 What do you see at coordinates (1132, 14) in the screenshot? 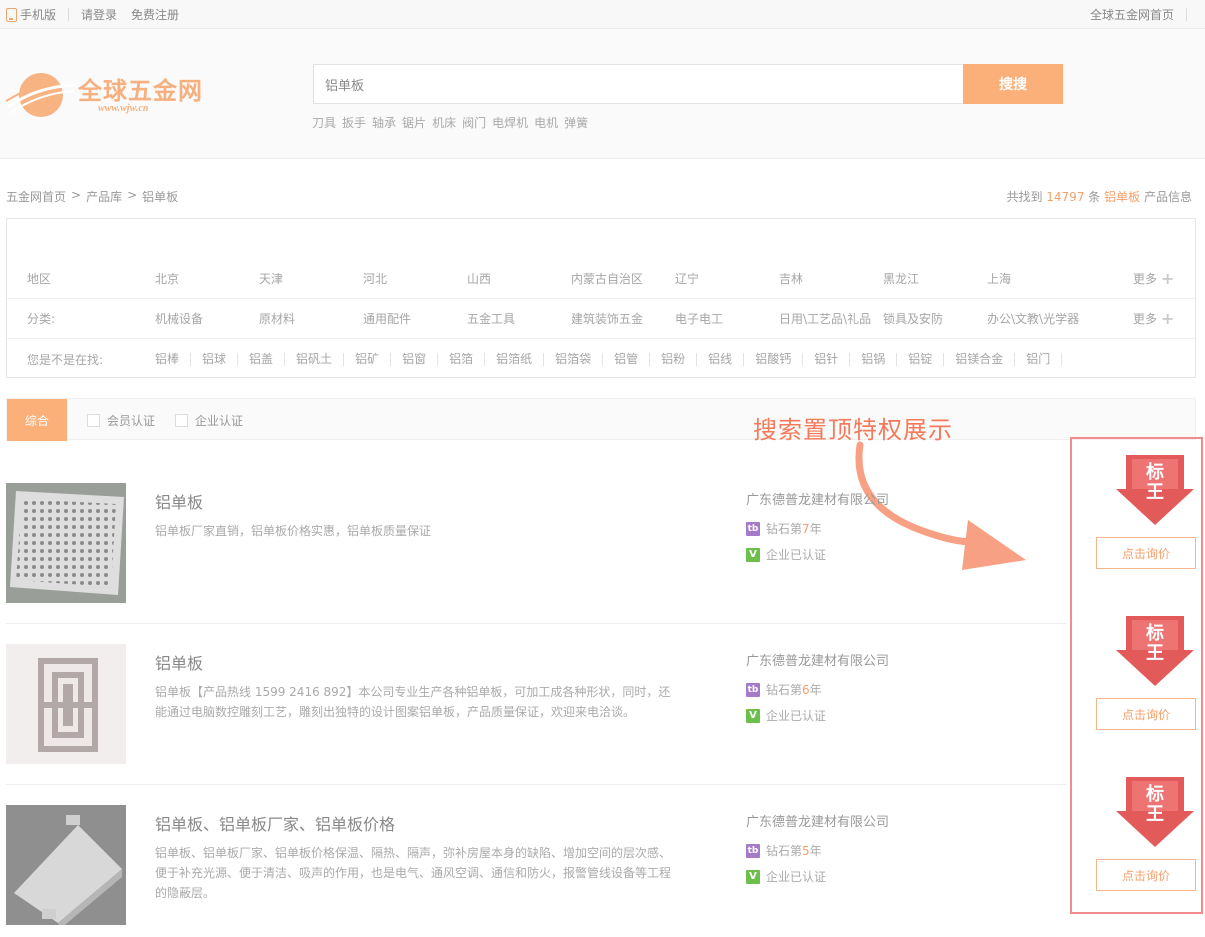
I see `site-home-link: 全球五金网首页` at bounding box center [1132, 14].